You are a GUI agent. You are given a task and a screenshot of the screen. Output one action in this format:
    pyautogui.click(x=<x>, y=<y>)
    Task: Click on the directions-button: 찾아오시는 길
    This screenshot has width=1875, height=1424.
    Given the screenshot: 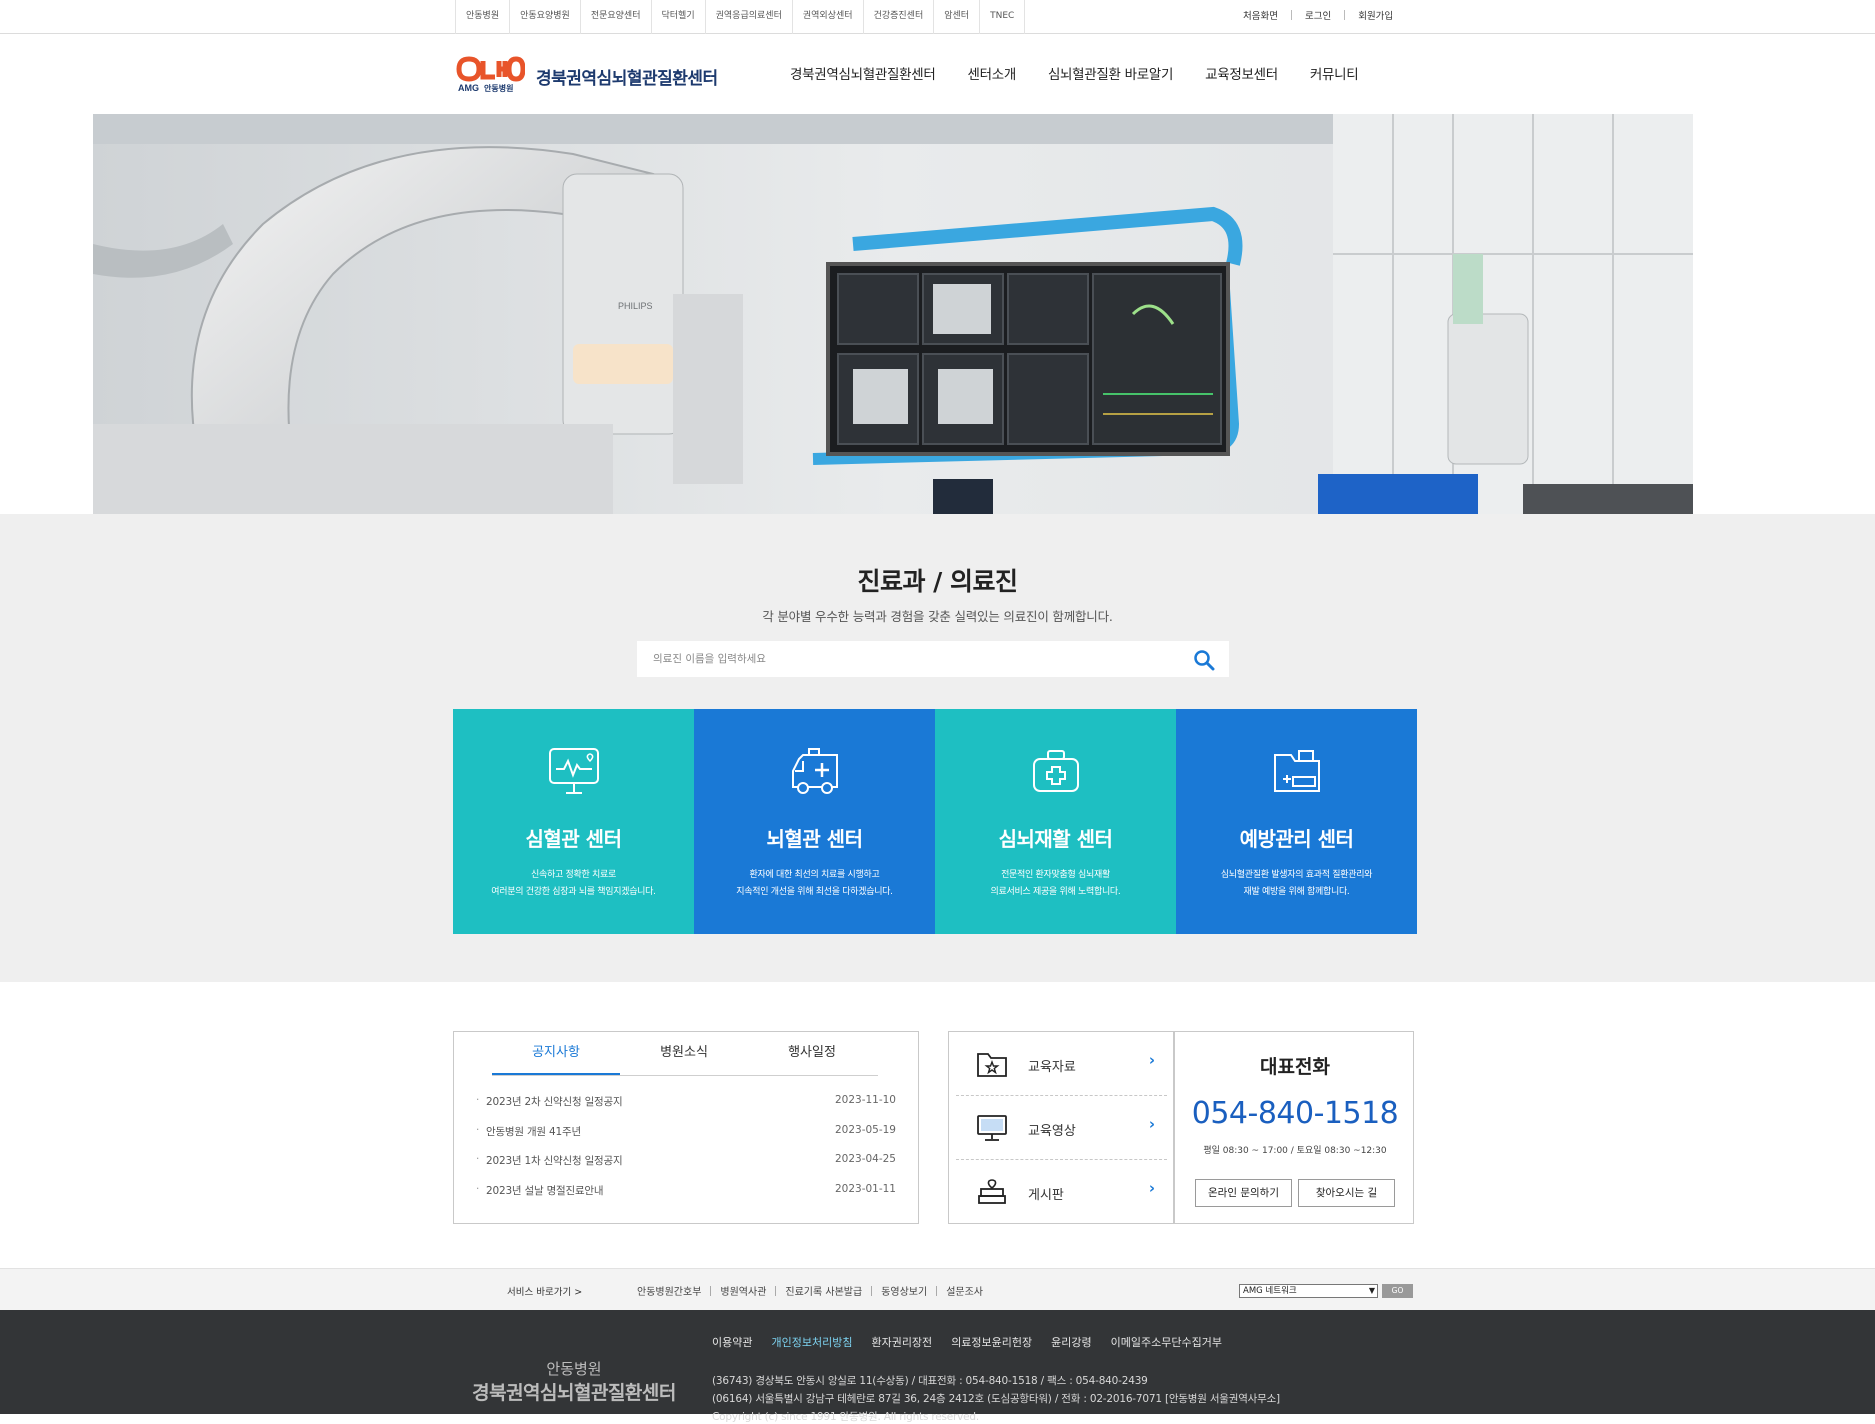 What is the action you would take?
    pyautogui.click(x=1346, y=1193)
    